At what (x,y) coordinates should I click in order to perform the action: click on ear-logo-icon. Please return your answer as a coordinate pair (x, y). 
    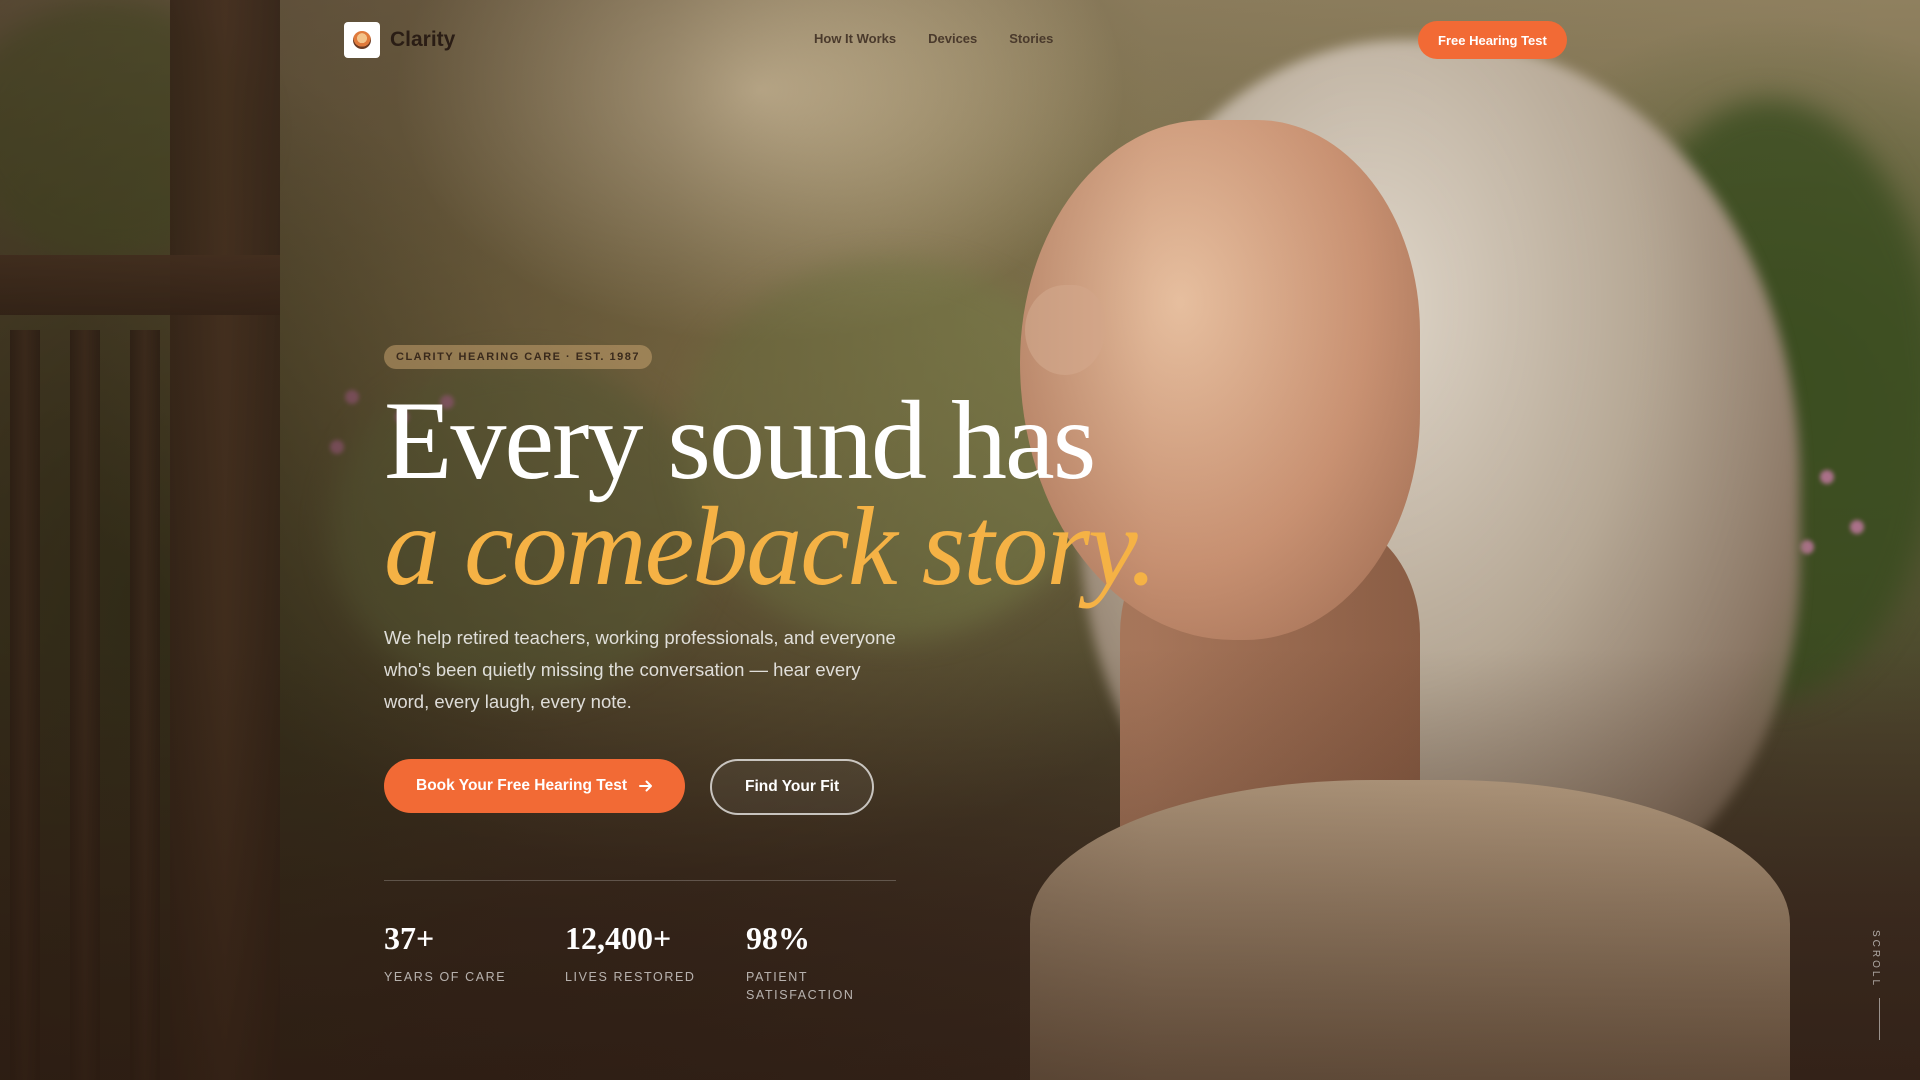
    Looking at the image, I should click on (362, 40).